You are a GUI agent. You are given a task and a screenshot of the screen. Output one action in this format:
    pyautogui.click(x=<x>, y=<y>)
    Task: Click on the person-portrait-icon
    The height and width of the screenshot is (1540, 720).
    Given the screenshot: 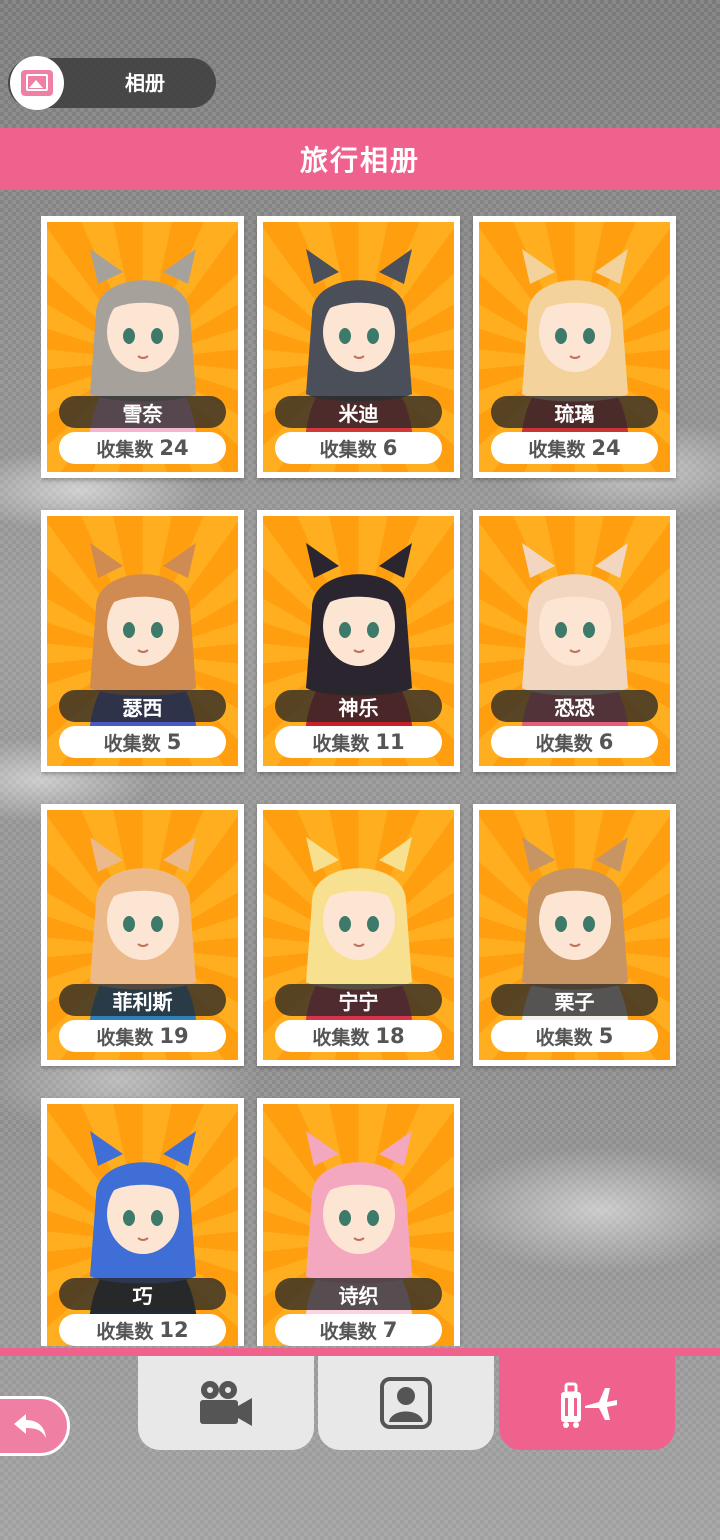 What is the action you would take?
    pyautogui.click(x=406, y=1403)
    